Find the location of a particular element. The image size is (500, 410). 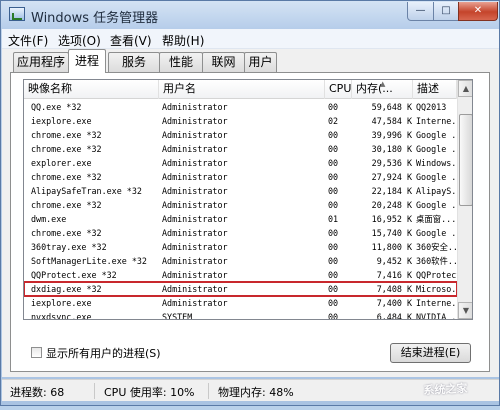

sort-arrow-icon: ▲ is located at coordinates (383, 84).